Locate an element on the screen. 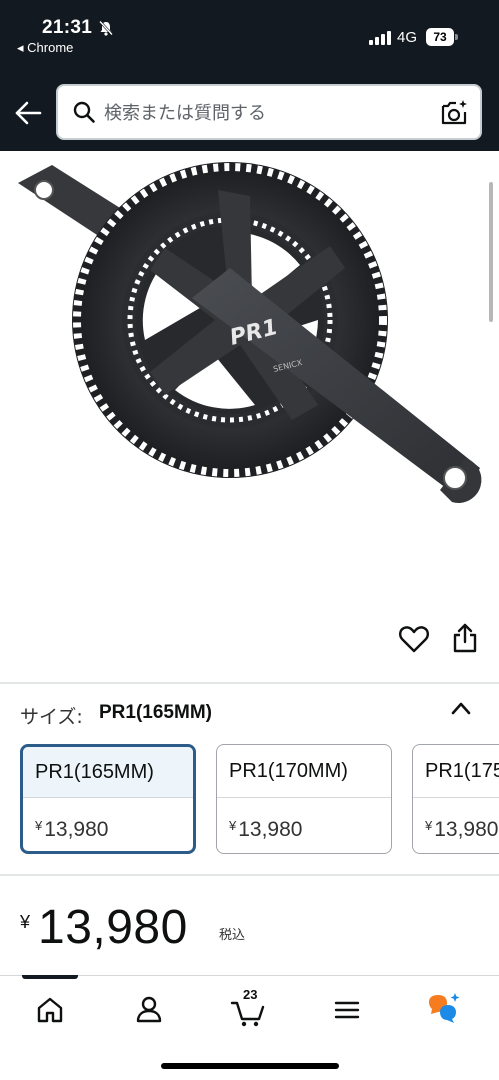  cart-count-badge: 23 is located at coordinates (250, 994).